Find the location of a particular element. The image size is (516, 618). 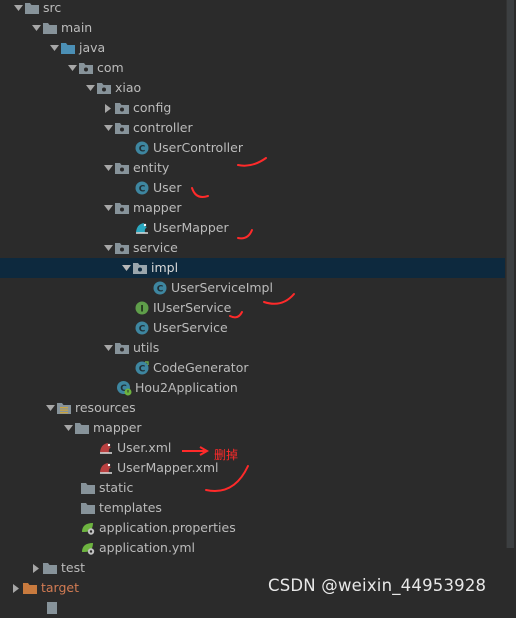

interface-icon: I is located at coordinates (142, 308).